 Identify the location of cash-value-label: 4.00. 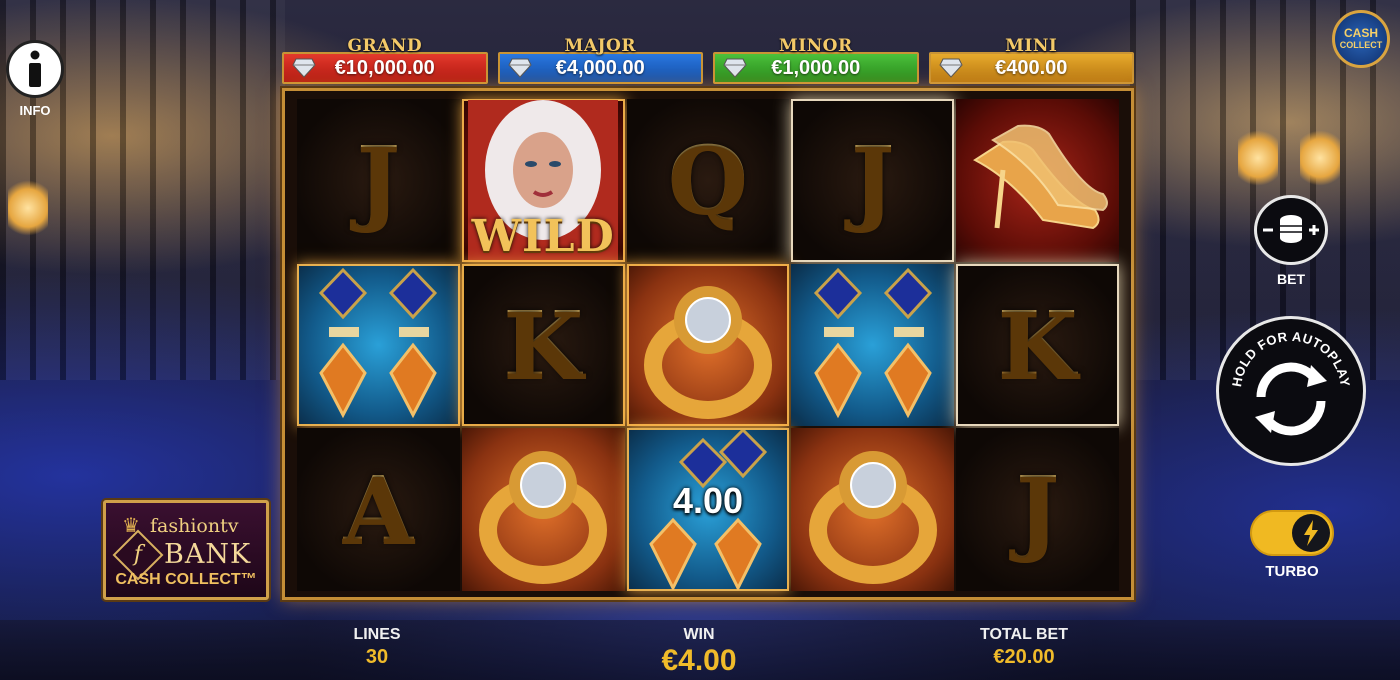
(708, 501).